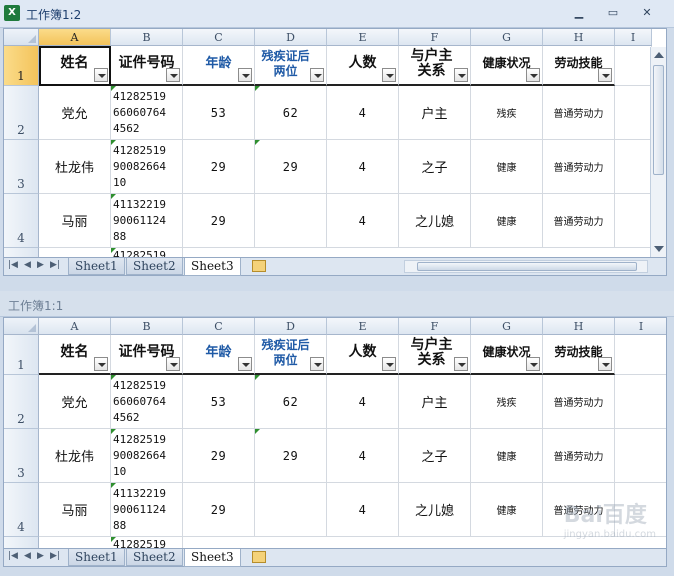 This screenshot has height=576, width=674. I want to click on cell-disability: 62, so click(291, 402).